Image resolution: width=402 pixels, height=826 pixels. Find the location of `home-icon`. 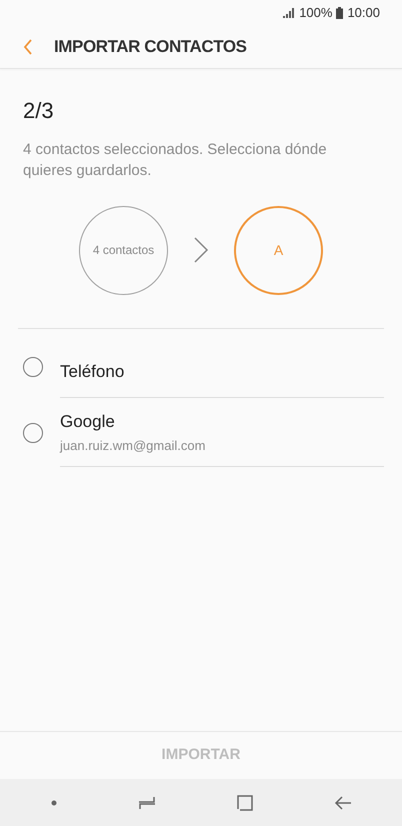

home-icon is located at coordinates (244, 802).